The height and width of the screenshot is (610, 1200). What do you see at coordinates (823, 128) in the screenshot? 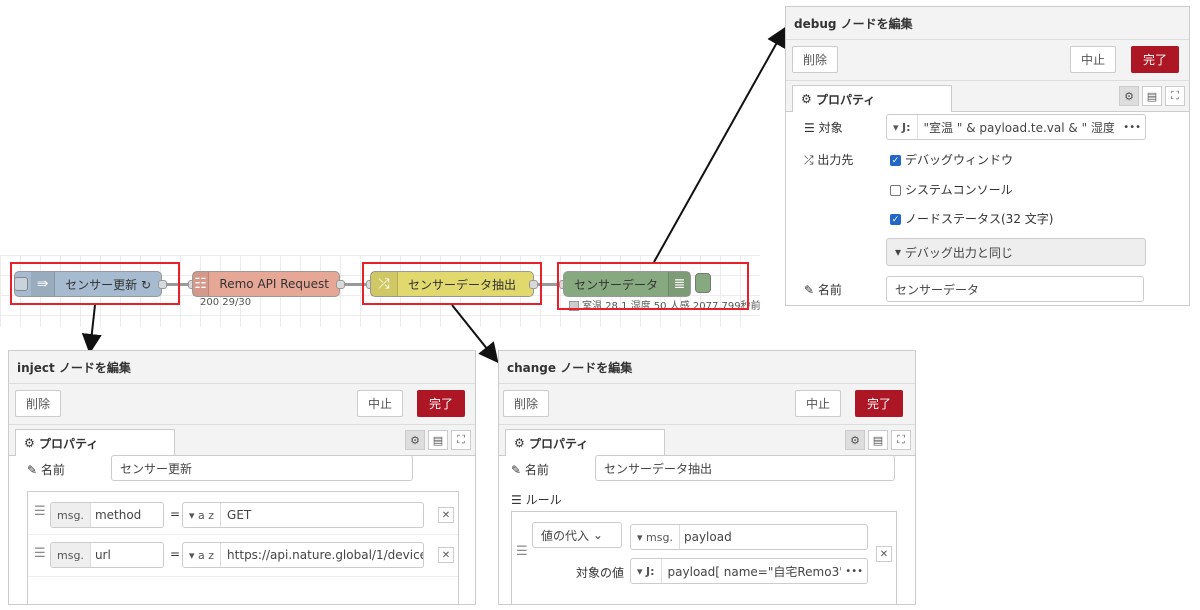
I see `target-label: ☰ 対象` at bounding box center [823, 128].